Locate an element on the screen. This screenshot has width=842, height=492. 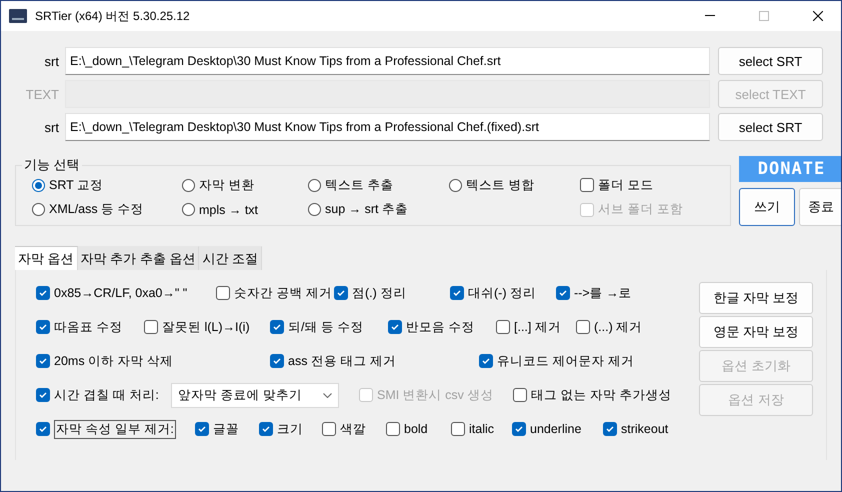
tab: 시간 조절 is located at coordinates (230, 258).